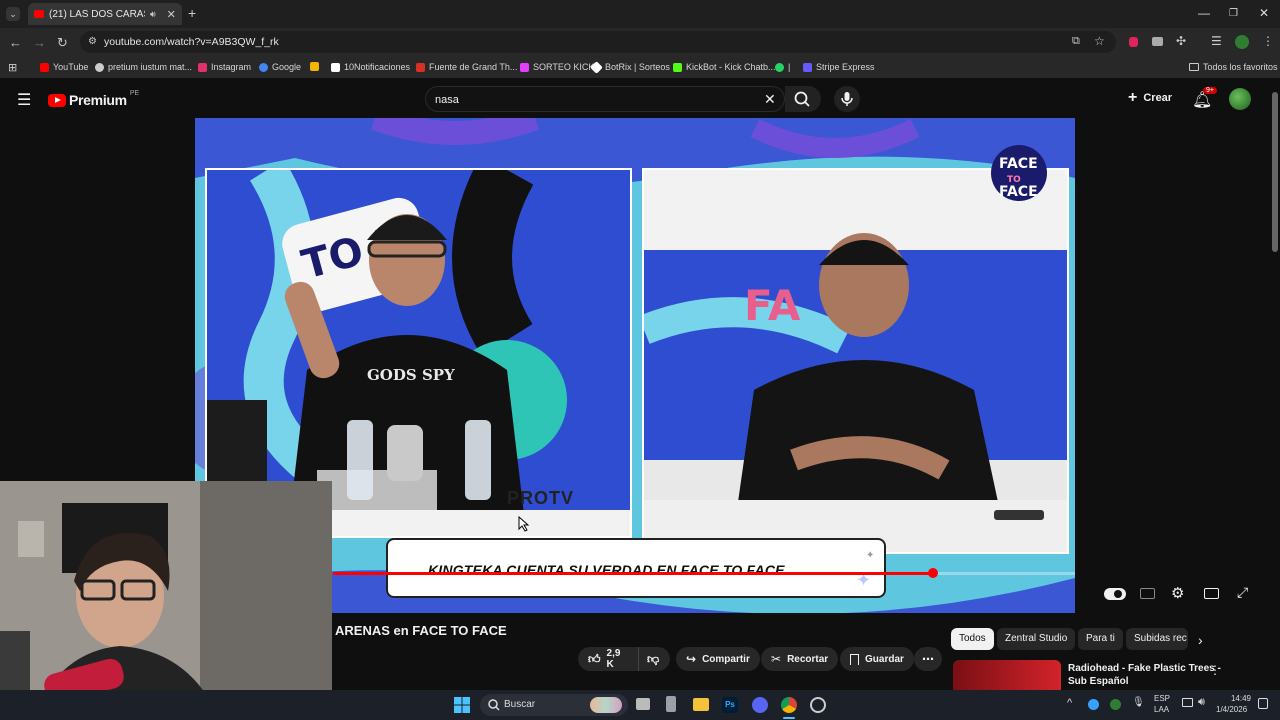 The image size is (1280, 720). What do you see at coordinates (847, 99) in the screenshot?
I see `voice-search-button` at bounding box center [847, 99].